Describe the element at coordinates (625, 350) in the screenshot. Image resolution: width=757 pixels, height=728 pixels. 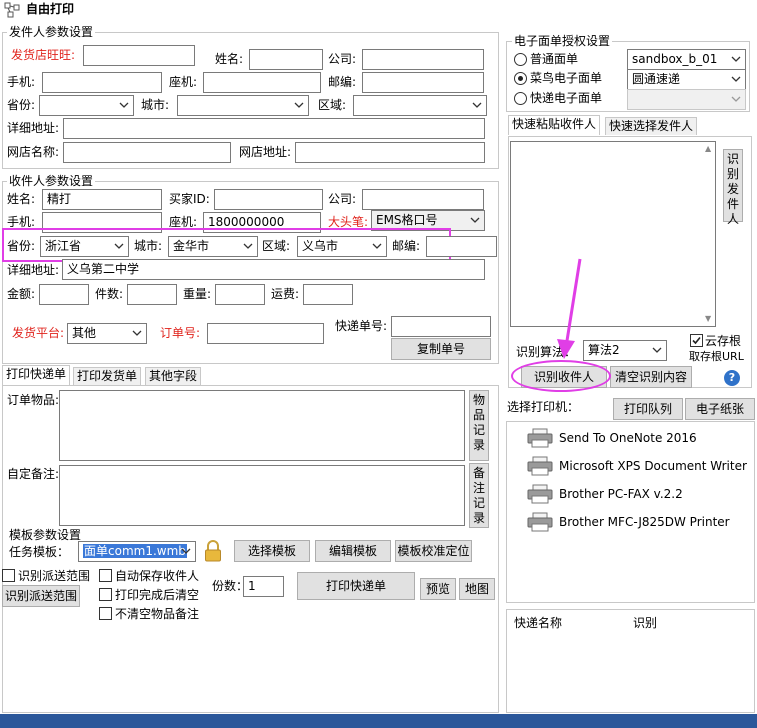
I see `algorithm-select: 算法2` at that location.